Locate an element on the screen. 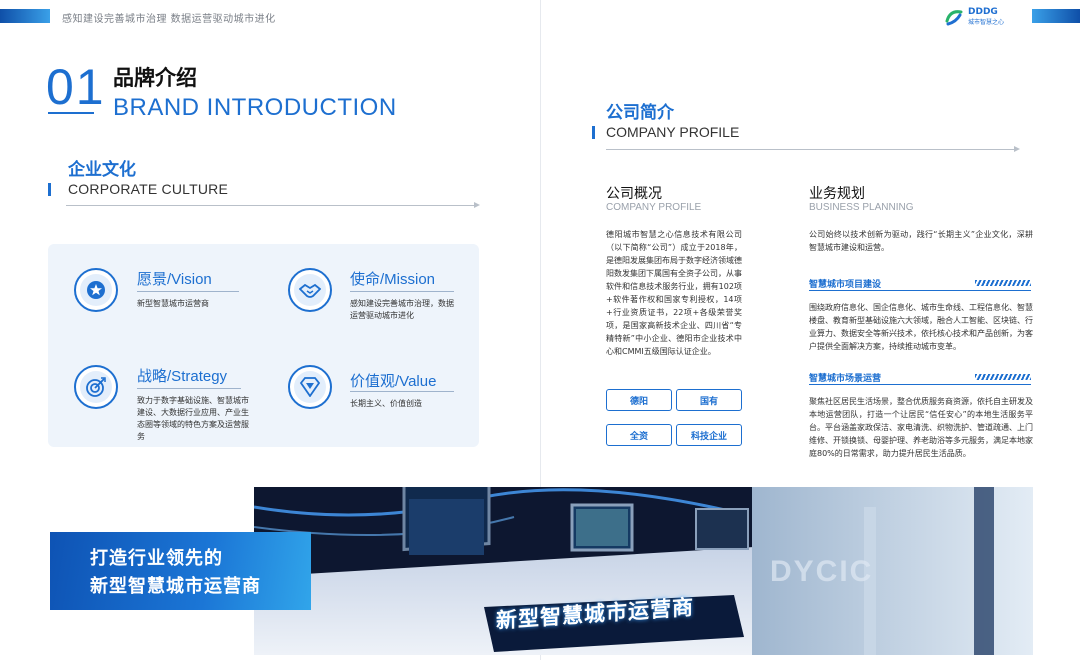  header-slogan: 感知建设完善城市治理 数据运营驱动城市进化 is located at coordinates (169, 19).